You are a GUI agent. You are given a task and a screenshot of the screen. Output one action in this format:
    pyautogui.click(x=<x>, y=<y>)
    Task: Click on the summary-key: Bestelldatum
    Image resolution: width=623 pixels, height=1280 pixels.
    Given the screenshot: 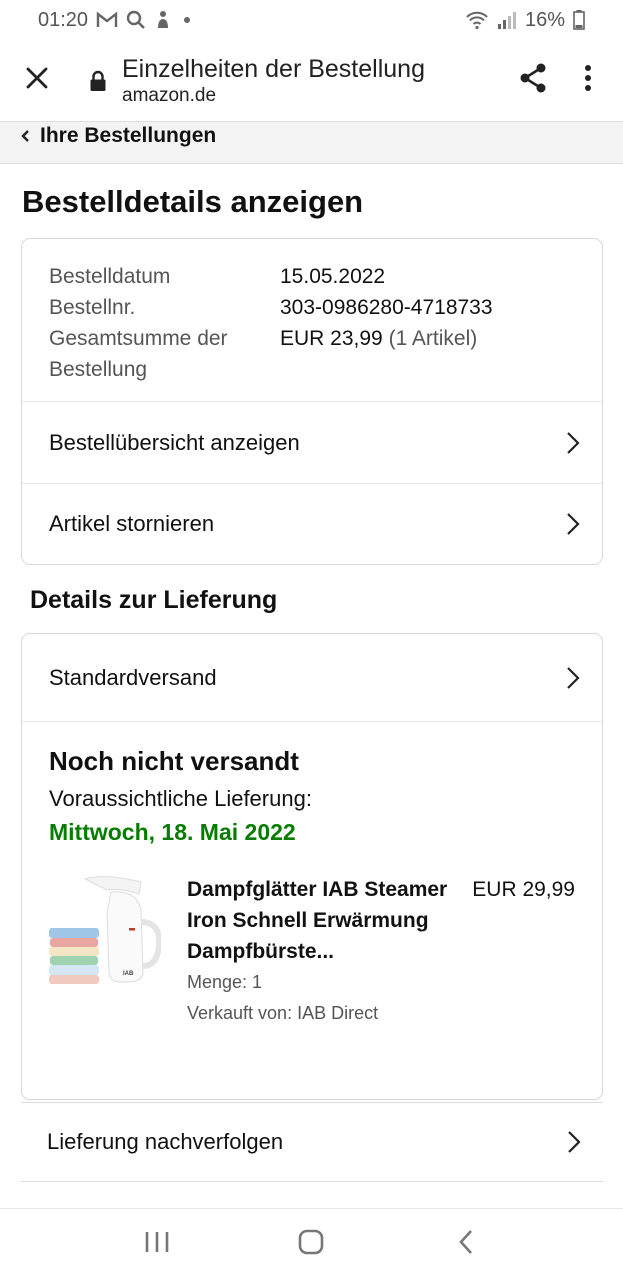 What is the action you would take?
    pyautogui.click(x=110, y=276)
    